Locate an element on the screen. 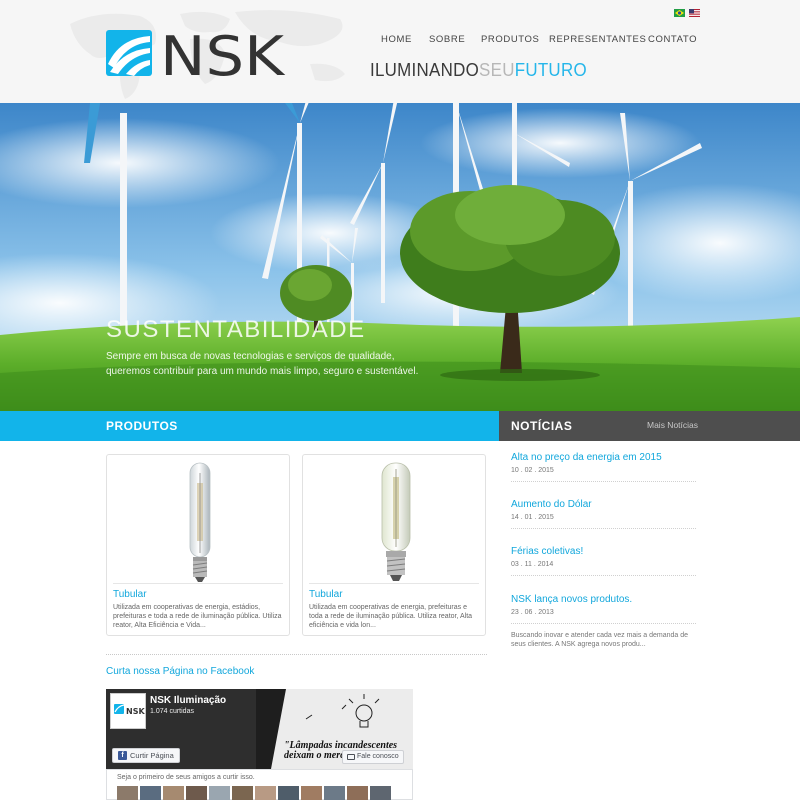  facebook-icon: f is located at coordinates (122, 755).